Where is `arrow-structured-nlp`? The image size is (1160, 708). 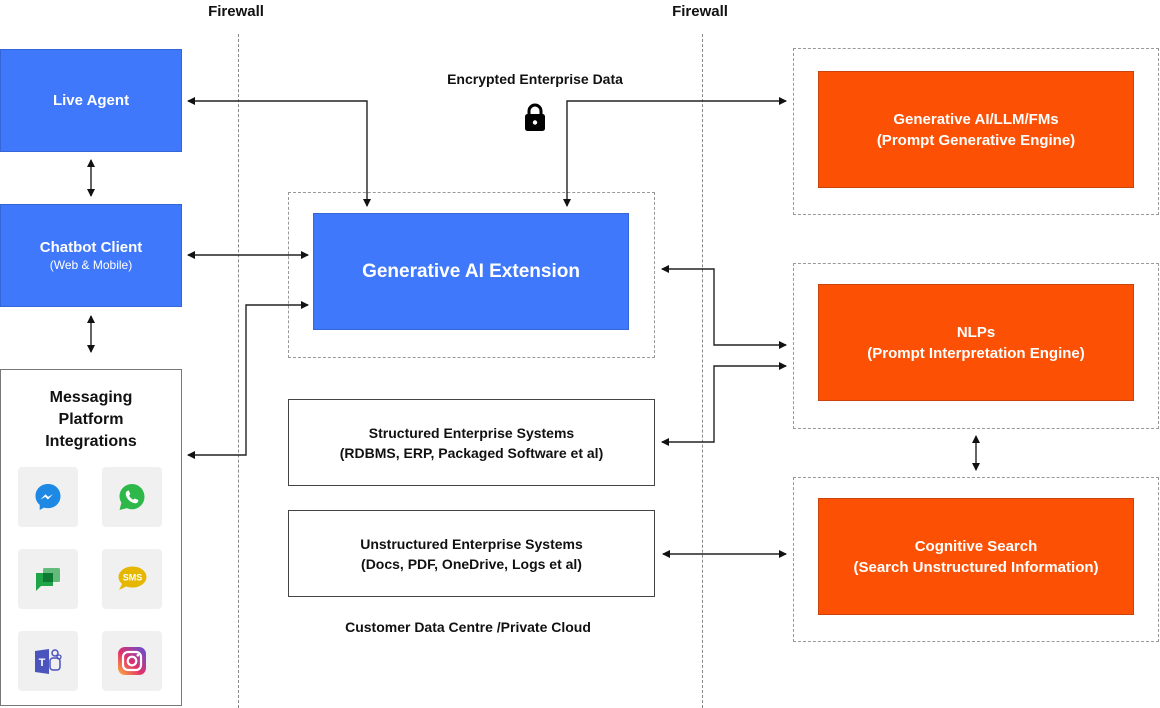
arrow-structured-nlp is located at coordinates (724, 404).